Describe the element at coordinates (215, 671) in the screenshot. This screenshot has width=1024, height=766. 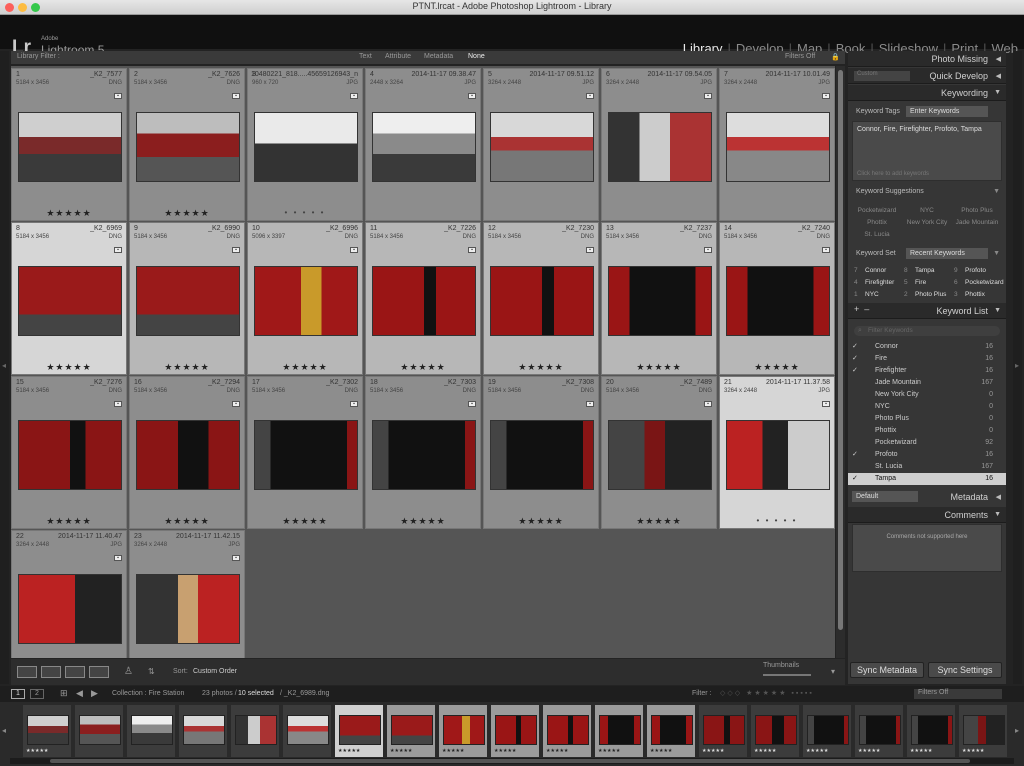
I see `sort-dropdown: Custom Order` at that location.